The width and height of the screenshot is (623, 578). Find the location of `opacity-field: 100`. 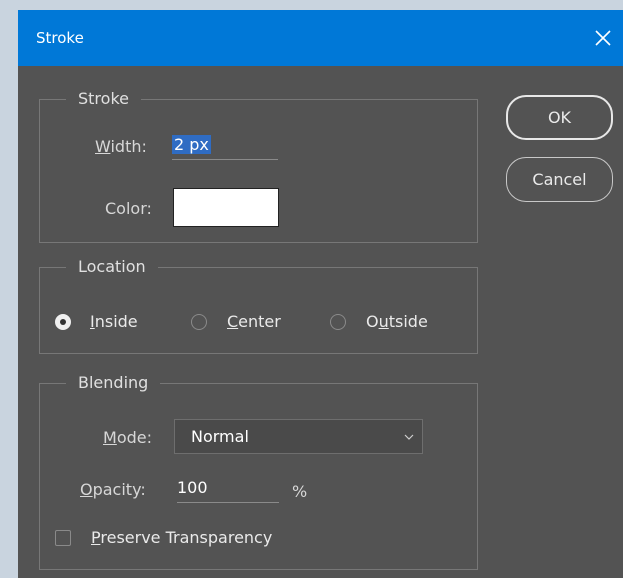

opacity-field: 100 is located at coordinates (228, 490).